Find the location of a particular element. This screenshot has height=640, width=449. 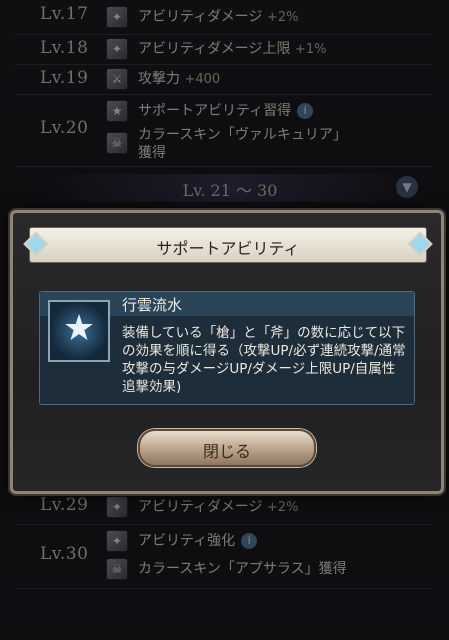

skill-icon: ★ is located at coordinates (79, 331).